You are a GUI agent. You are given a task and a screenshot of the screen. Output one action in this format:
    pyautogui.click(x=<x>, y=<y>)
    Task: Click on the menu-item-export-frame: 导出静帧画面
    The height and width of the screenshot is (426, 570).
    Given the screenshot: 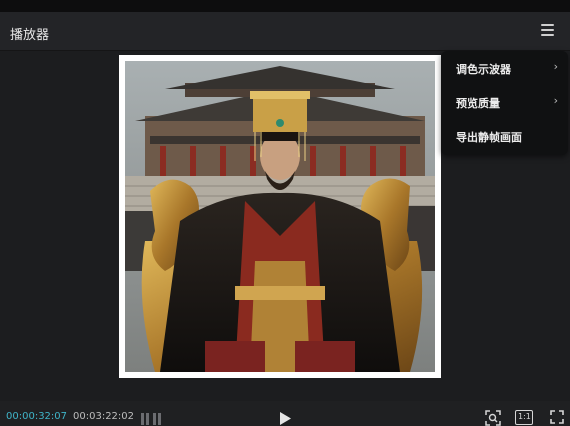 What is the action you would take?
    pyautogui.click(x=504, y=137)
    